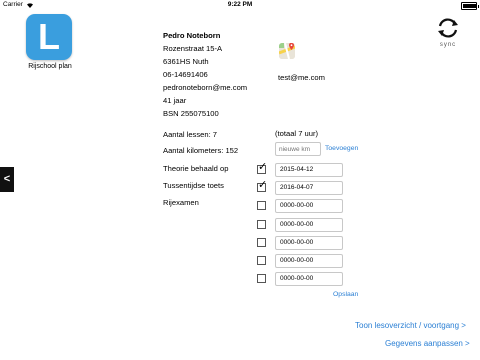  What do you see at coordinates (193, 185) in the screenshot?
I see `interim-test-label: Tussentijdse toets` at bounding box center [193, 185].